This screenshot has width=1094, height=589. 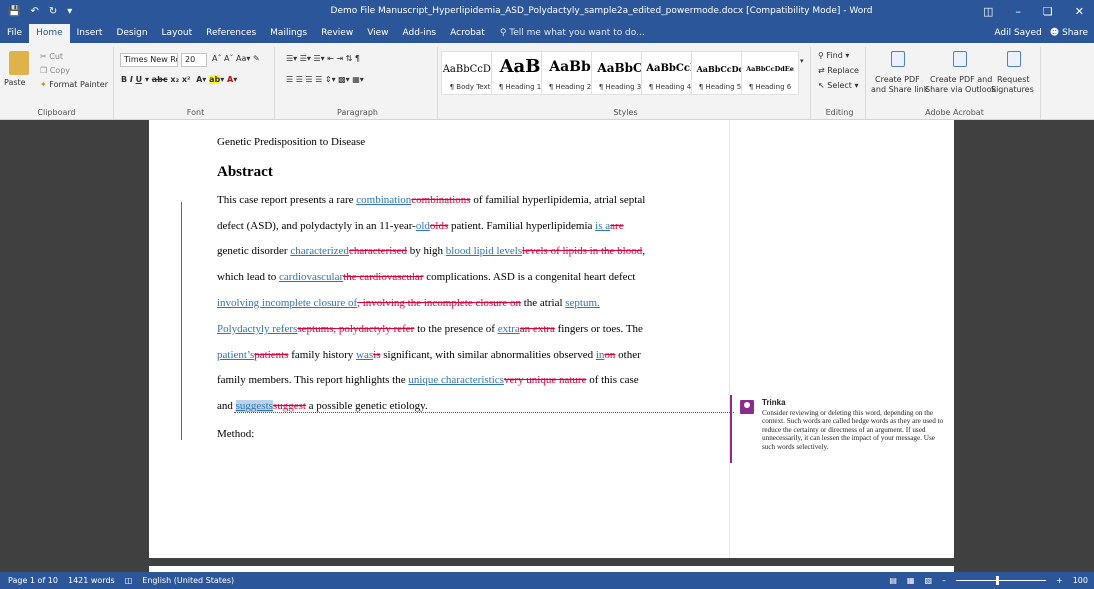 What do you see at coordinates (149, 60) in the screenshot?
I see `font-name-select: Times New Ro` at bounding box center [149, 60].